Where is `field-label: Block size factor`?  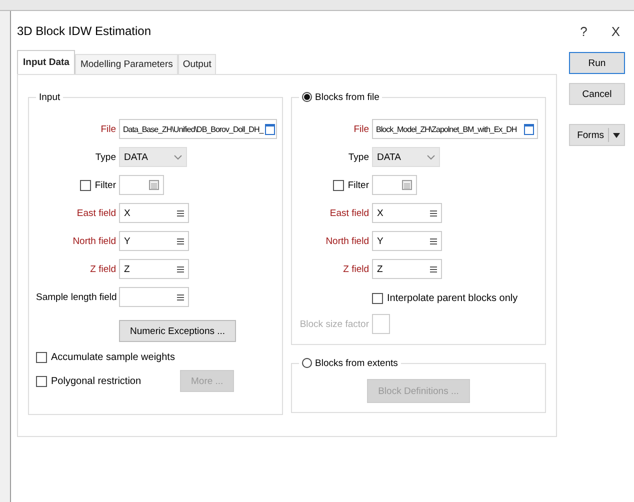
field-label: Block size factor is located at coordinates (334, 324).